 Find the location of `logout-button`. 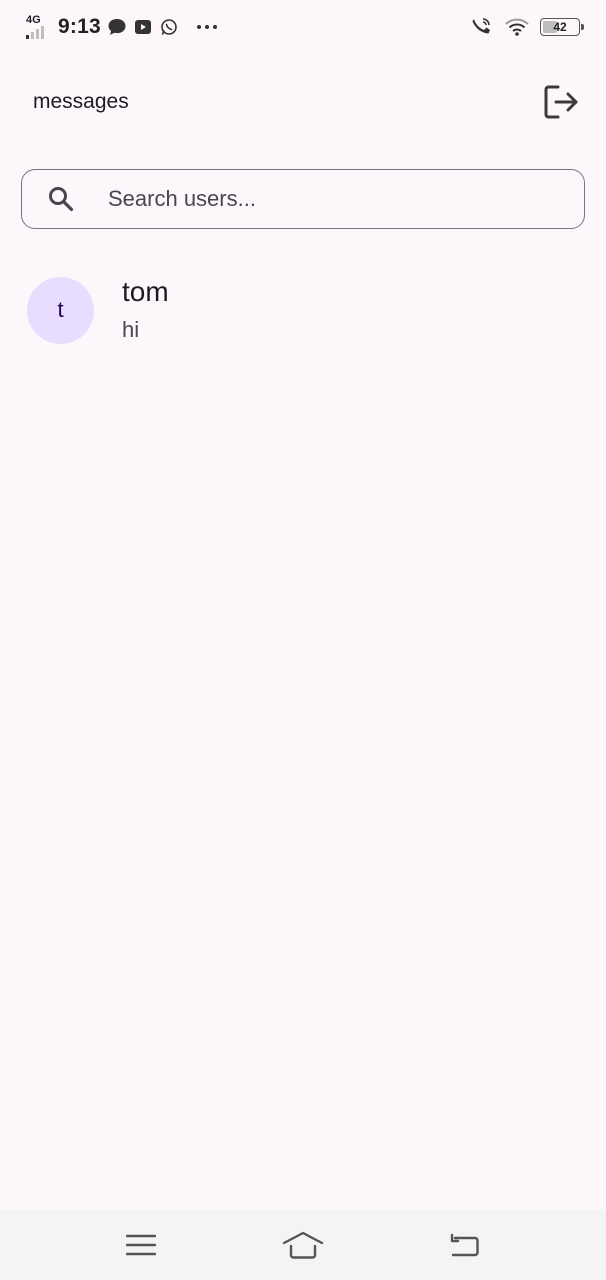

logout-button is located at coordinates (562, 102).